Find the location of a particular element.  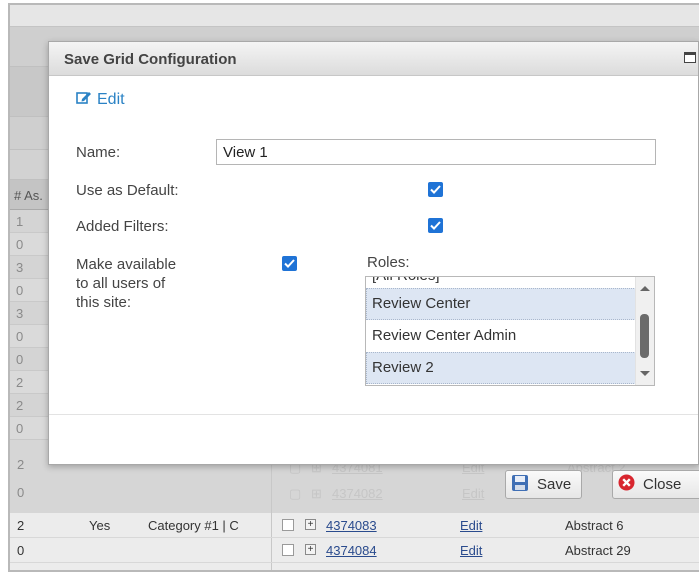

name-label: Name: is located at coordinates (98, 152).